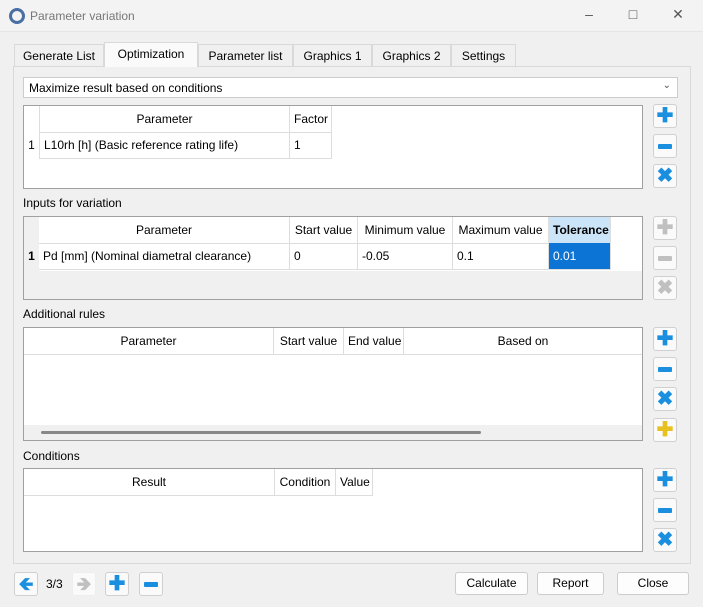 This screenshot has height=607, width=703. I want to click on inputs-label: Inputs for variation, so click(72, 203).